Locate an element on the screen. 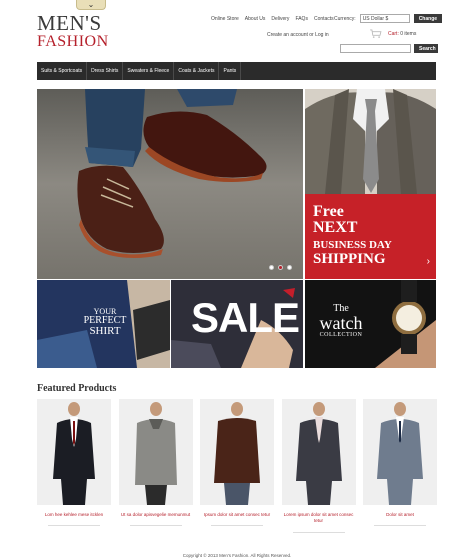 The width and height of the screenshot is (474, 559). featured-products-heading: Featured Products is located at coordinates (77, 388).